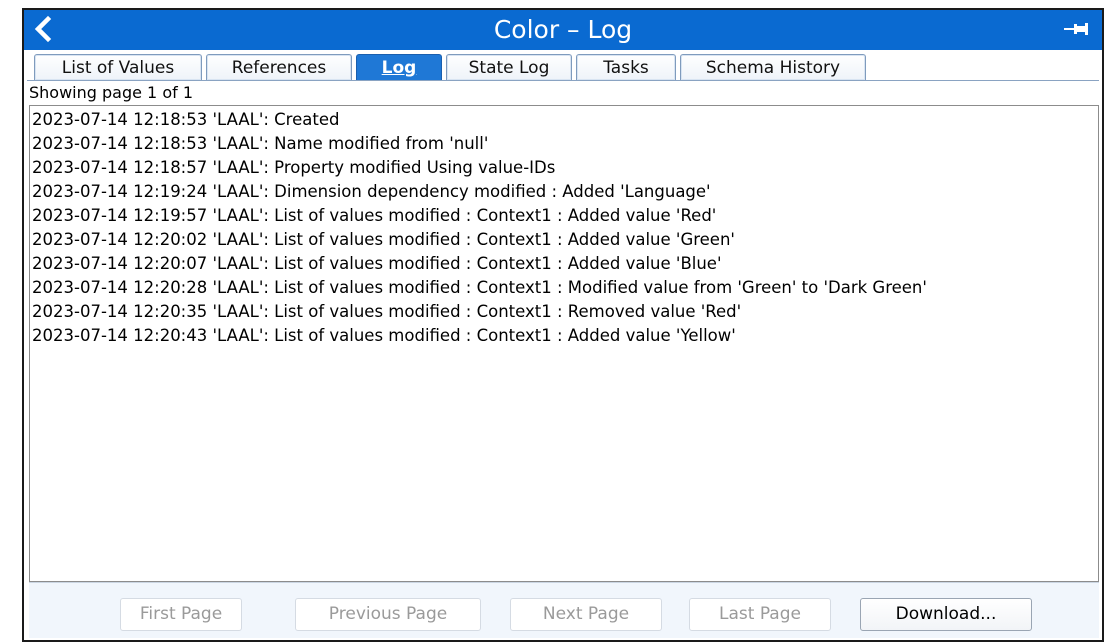  I want to click on tab-references: References, so click(279, 67).